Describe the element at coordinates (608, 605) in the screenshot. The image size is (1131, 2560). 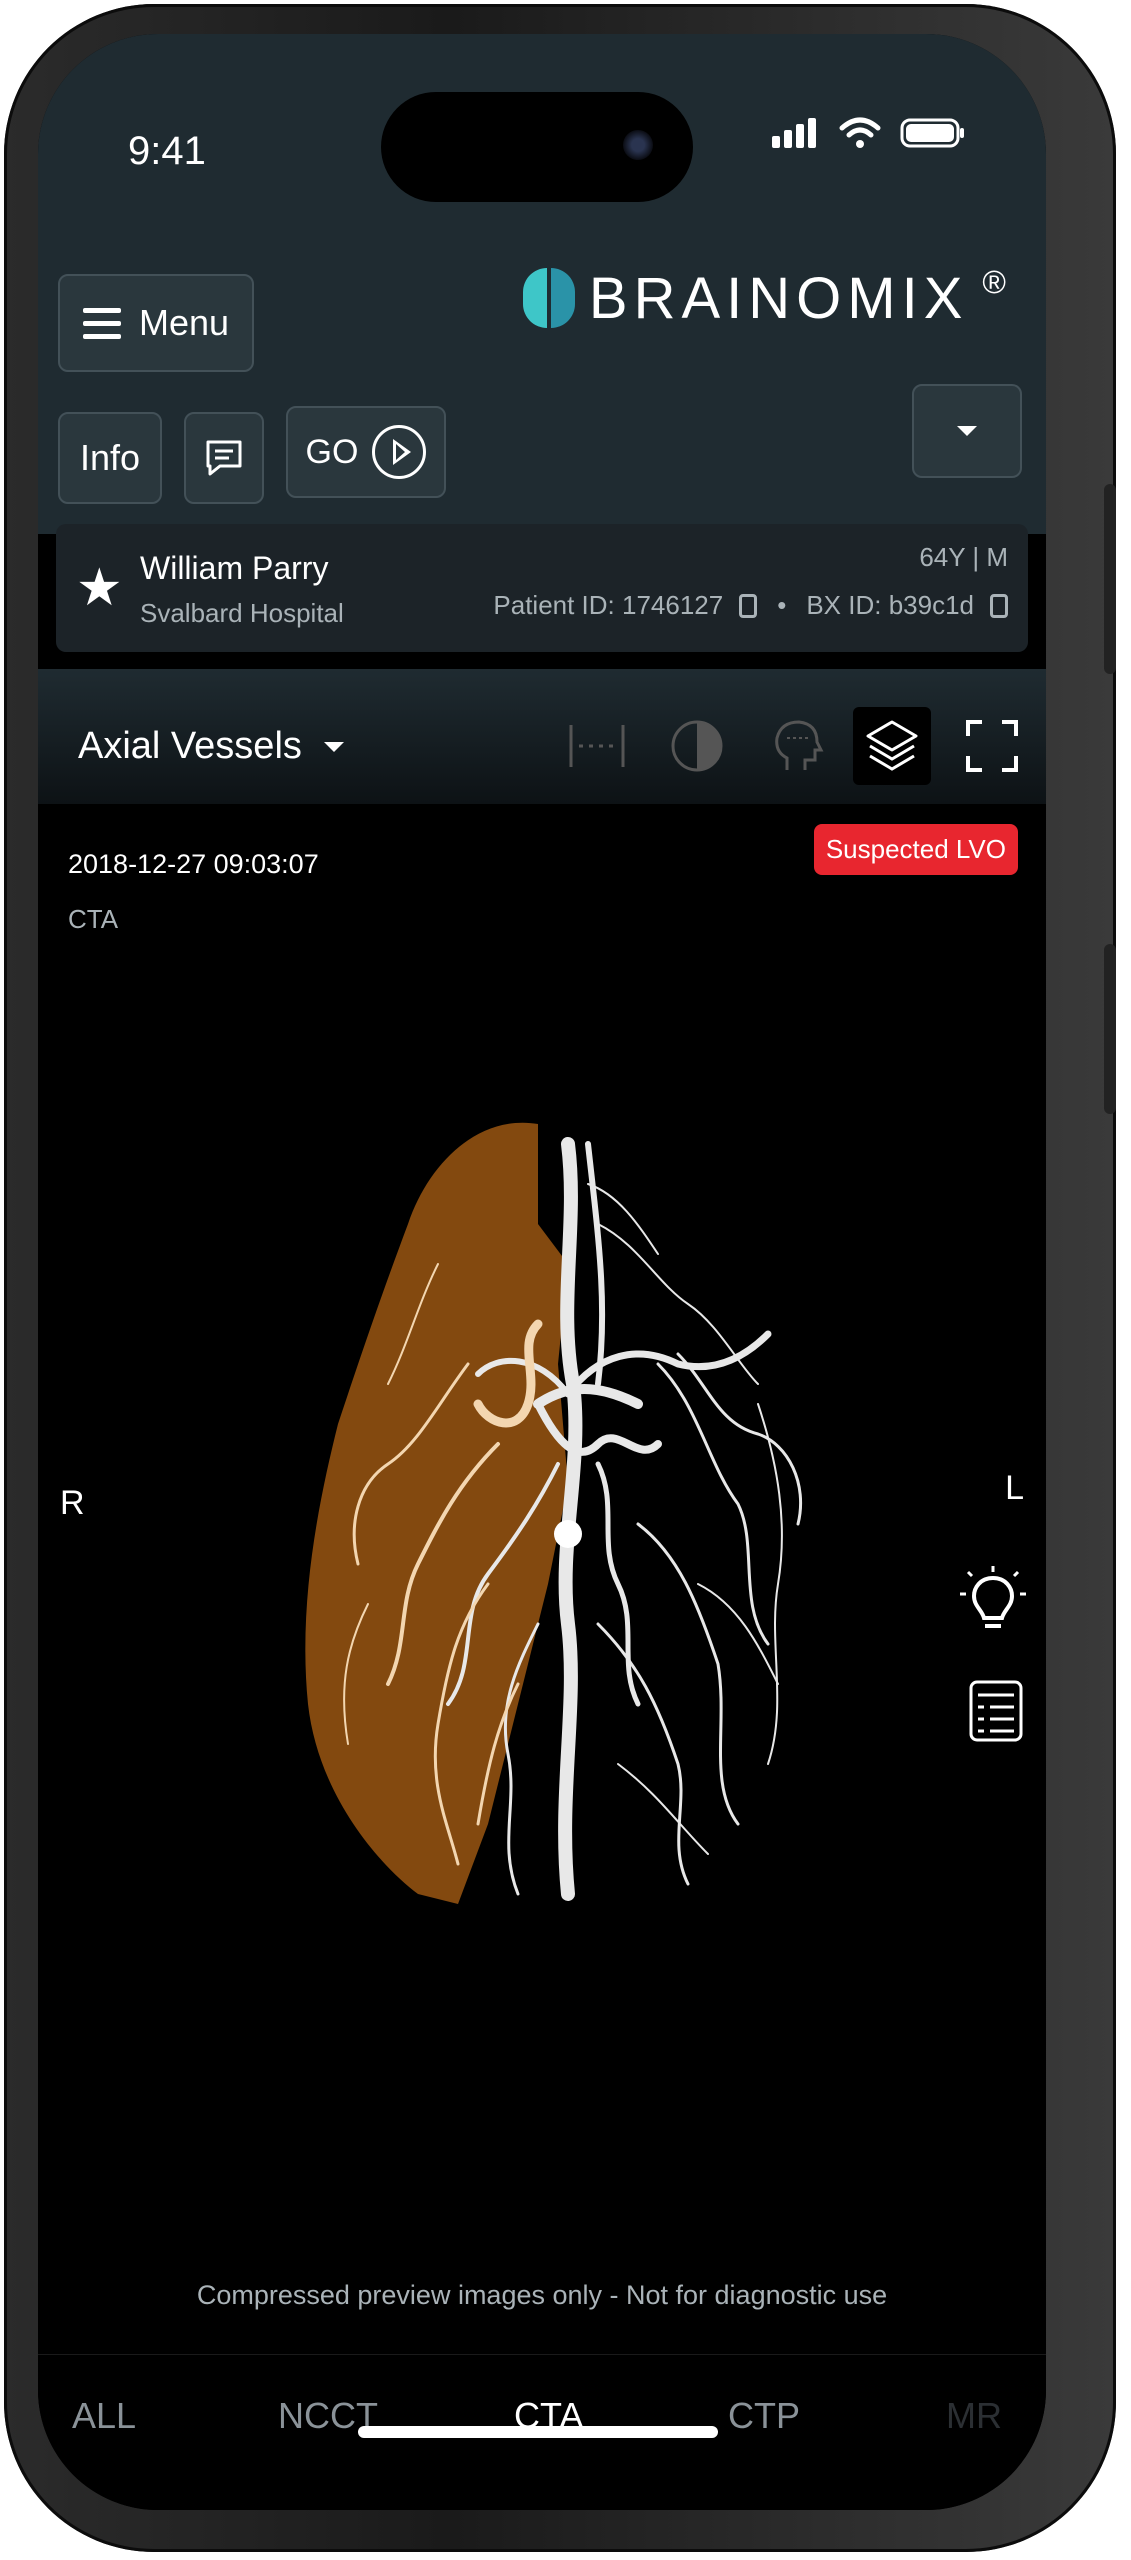
I see `patient-id: Patient ID: 1746127` at that location.